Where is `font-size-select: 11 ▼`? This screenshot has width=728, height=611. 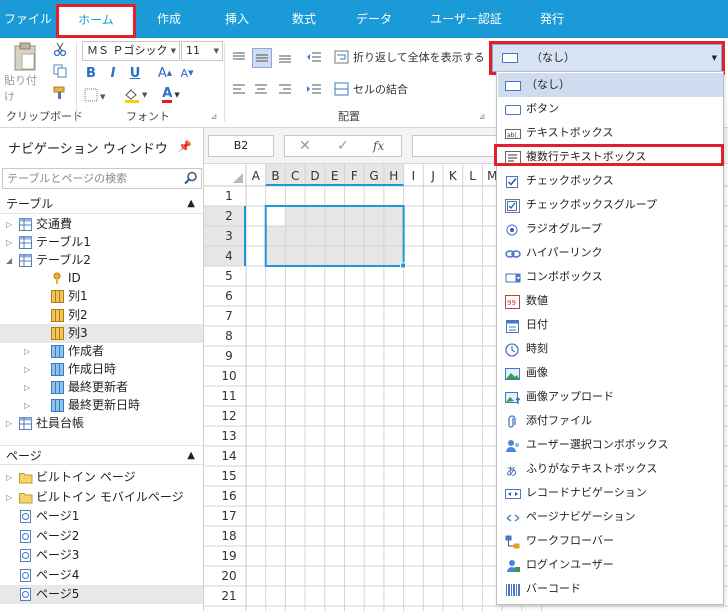 font-size-select: 11 ▼ is located at coordinates (202, 51).